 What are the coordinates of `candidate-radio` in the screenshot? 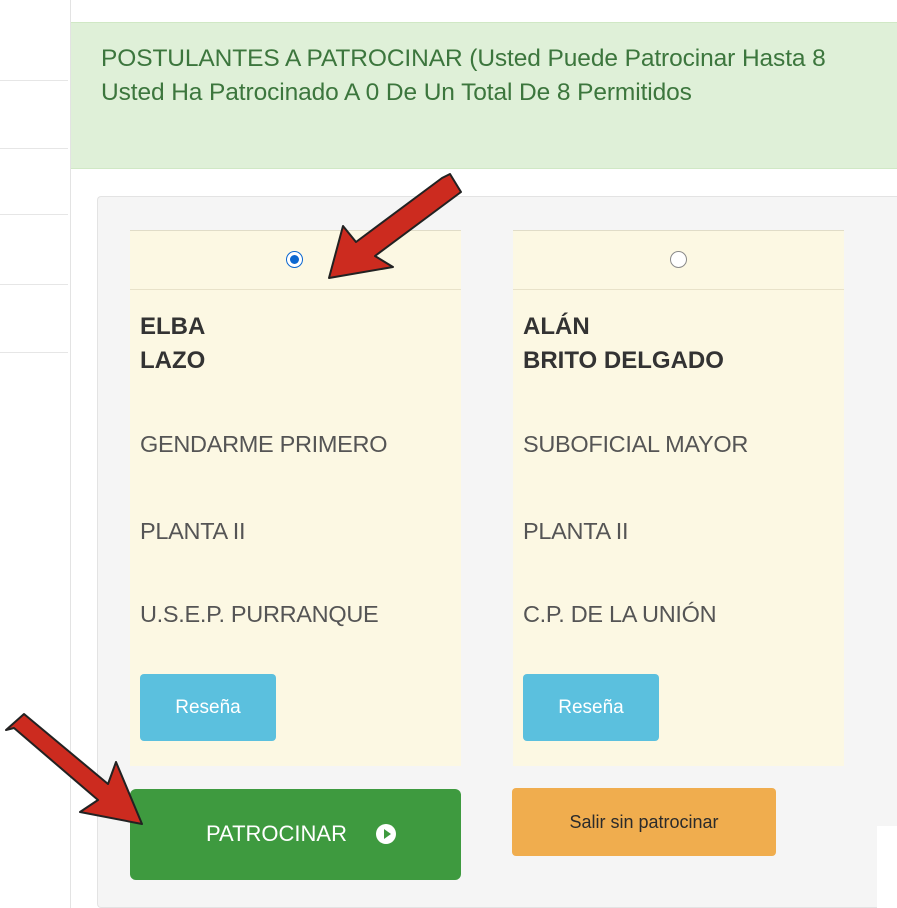 It's located at (678, 259).